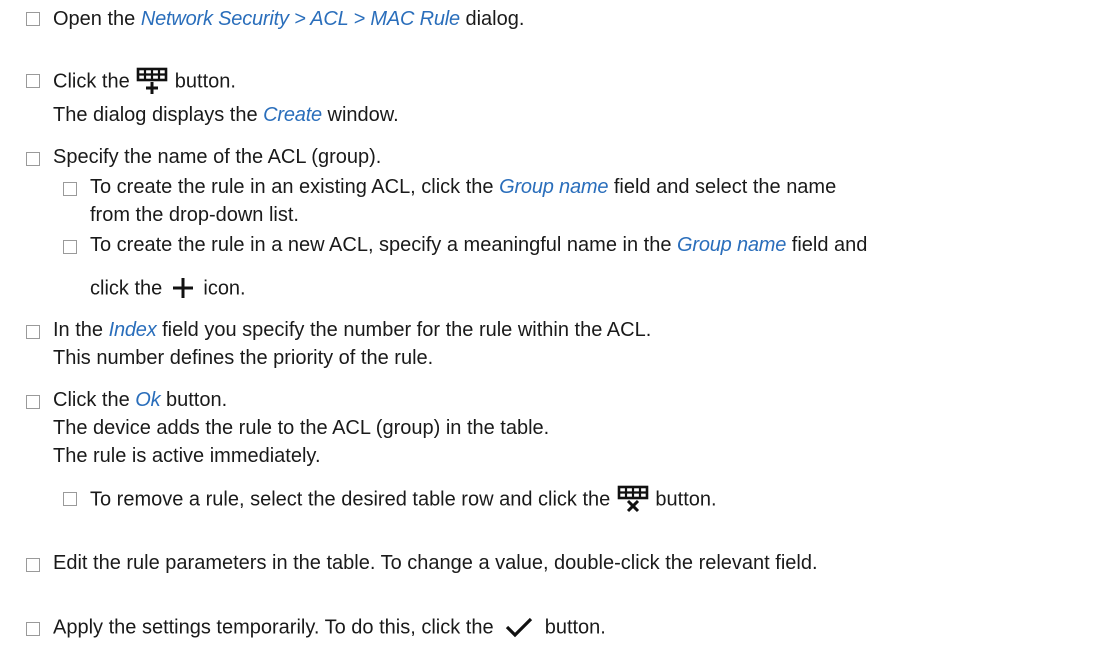 This screenshot has width=1105, height=659. I want to click on step-5-text: Click the Ok button., so click(140, 400).